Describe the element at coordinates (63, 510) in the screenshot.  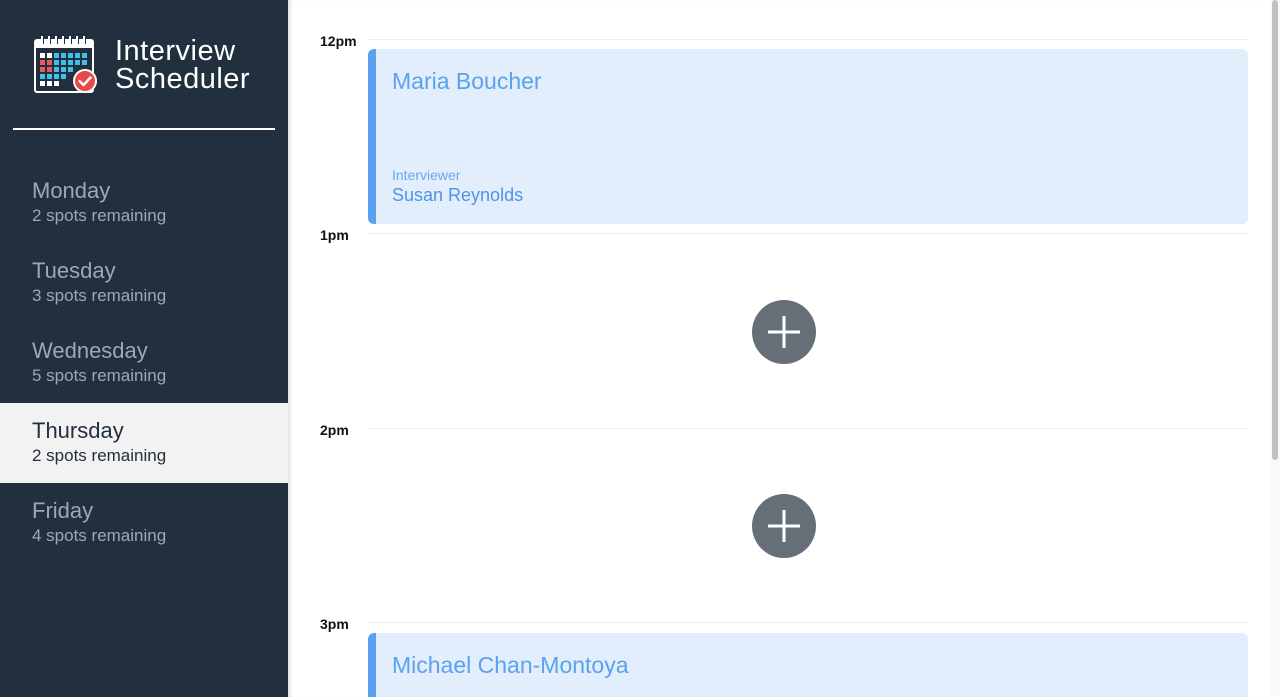
I see `day-name: Friday` at that location.